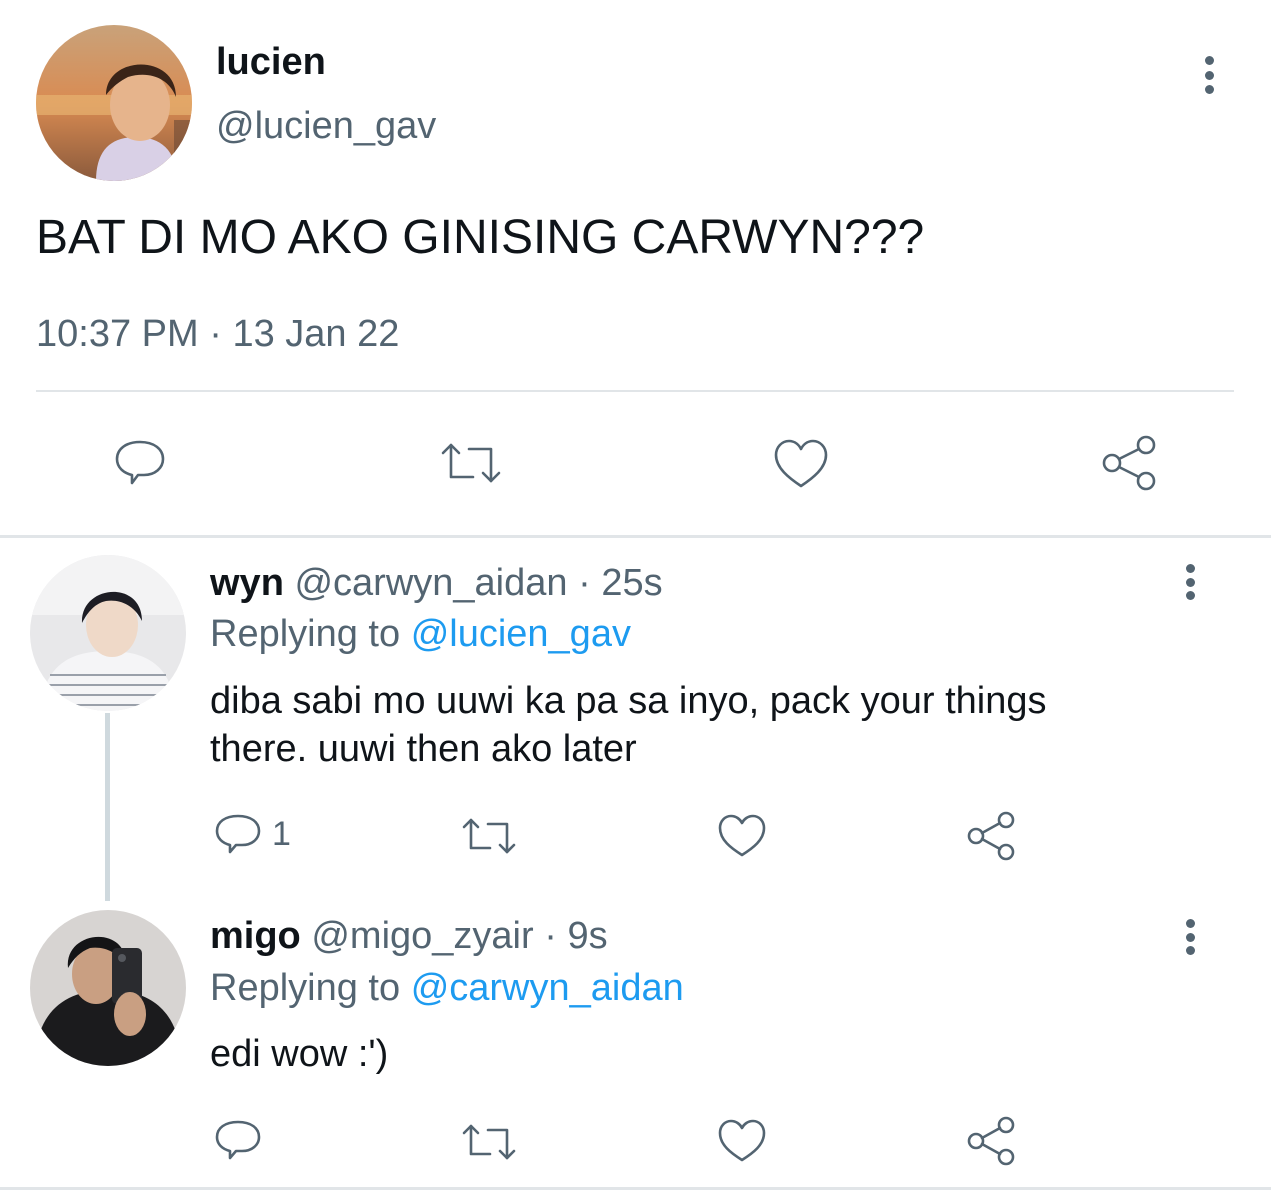 This screenshot has height=1191, width=1271. I want to click on tweet-text: BAT DI MO AKO GINISING CARWYN???, so click(480, 237).